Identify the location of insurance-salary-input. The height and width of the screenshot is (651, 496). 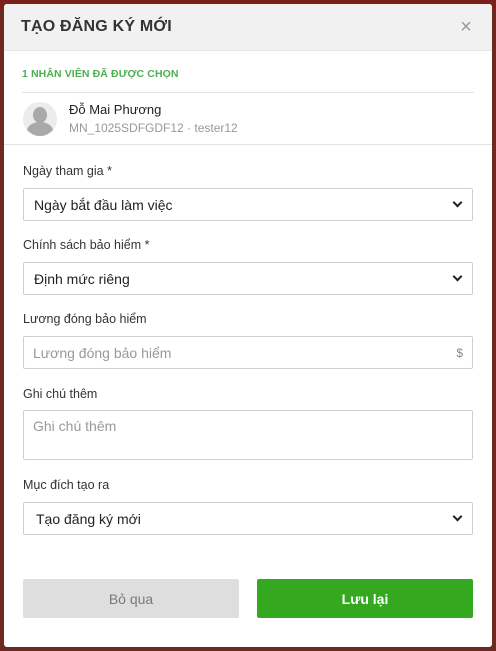
(233, 352).